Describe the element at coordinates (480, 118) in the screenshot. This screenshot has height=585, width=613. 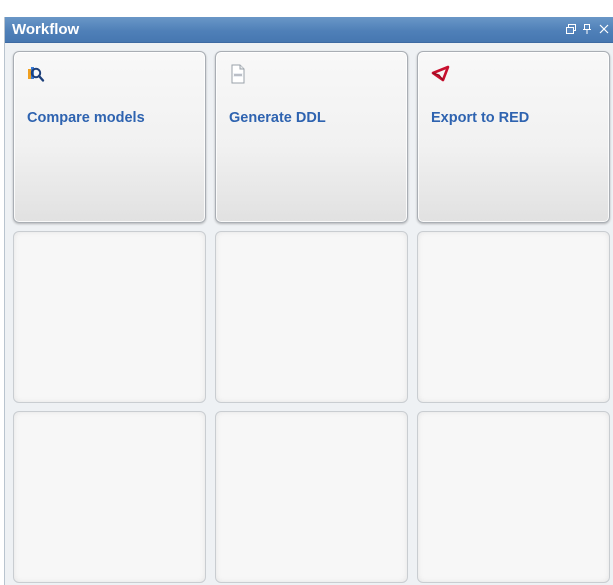
I see `export-to-red-label: Export to RED` at that location.